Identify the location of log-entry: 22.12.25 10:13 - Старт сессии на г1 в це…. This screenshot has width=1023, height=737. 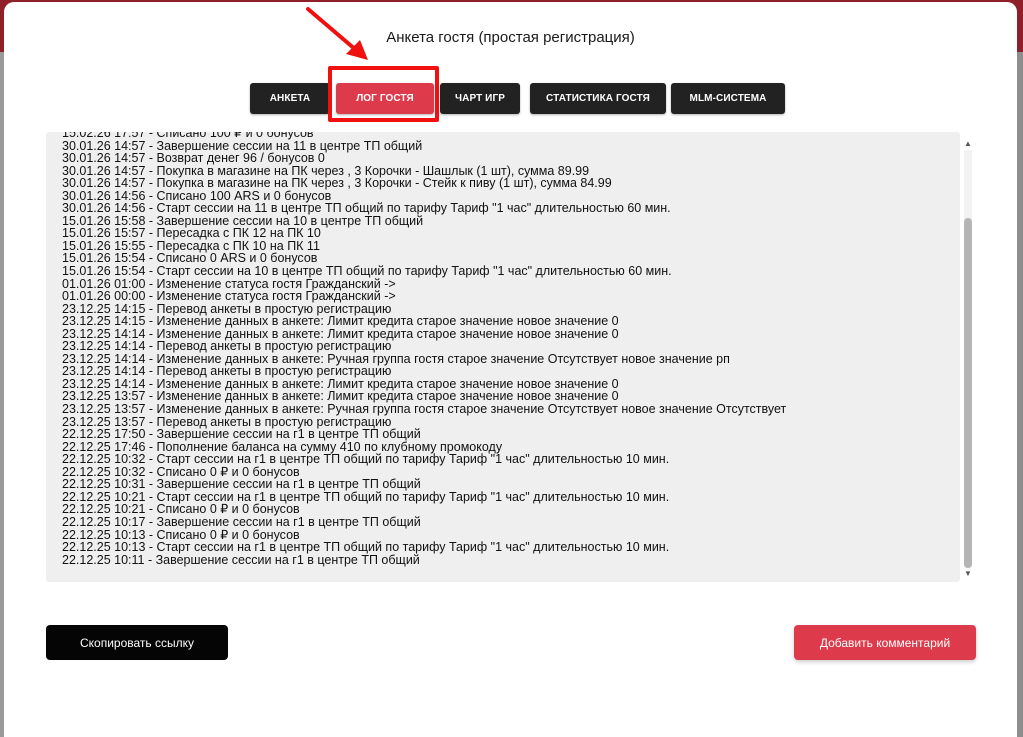
(366, 547).